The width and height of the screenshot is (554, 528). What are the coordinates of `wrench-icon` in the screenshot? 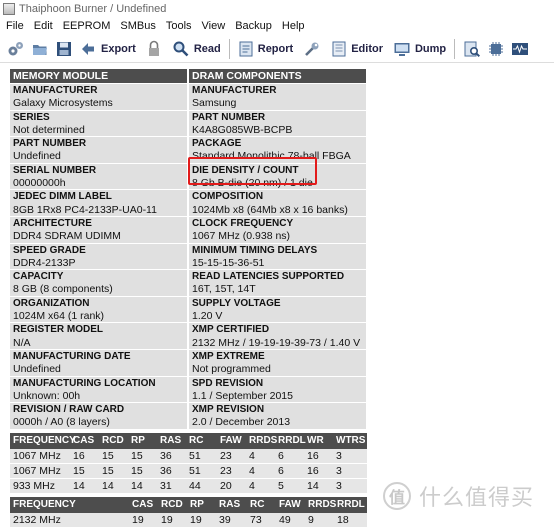 It's located at (312, 49).